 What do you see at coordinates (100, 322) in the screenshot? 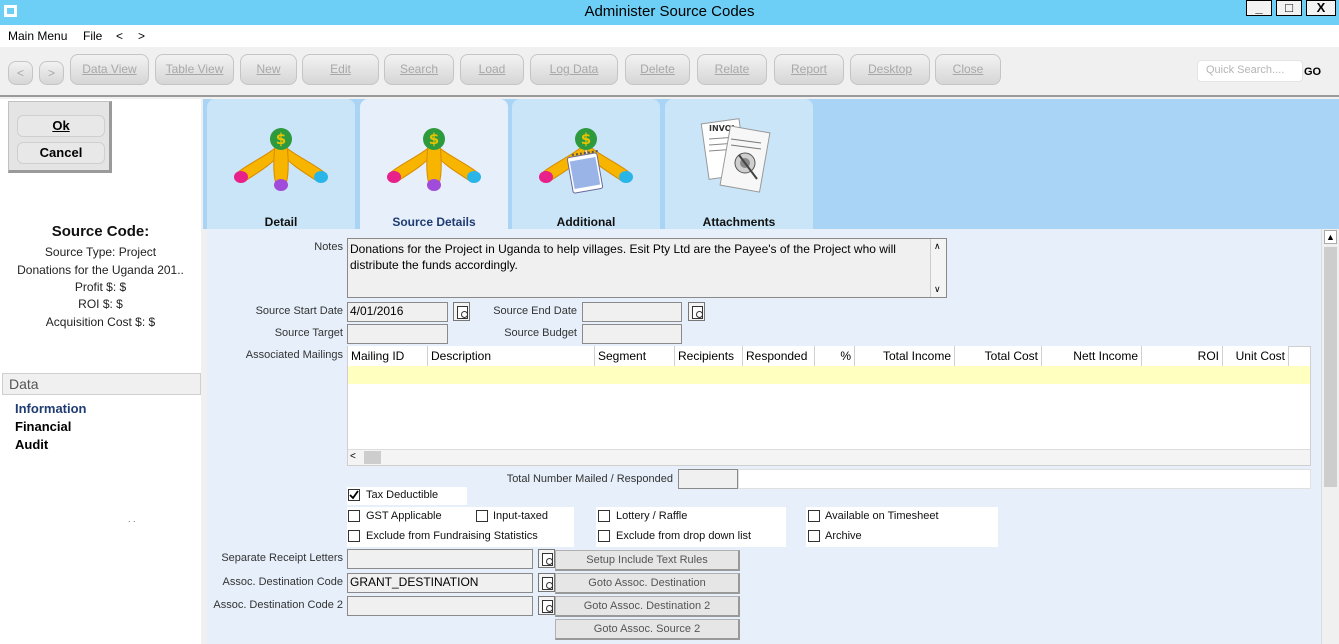
I see `summary-acquisition-cost: Acquisition Cost $: $` at bounding box center [100, 322].